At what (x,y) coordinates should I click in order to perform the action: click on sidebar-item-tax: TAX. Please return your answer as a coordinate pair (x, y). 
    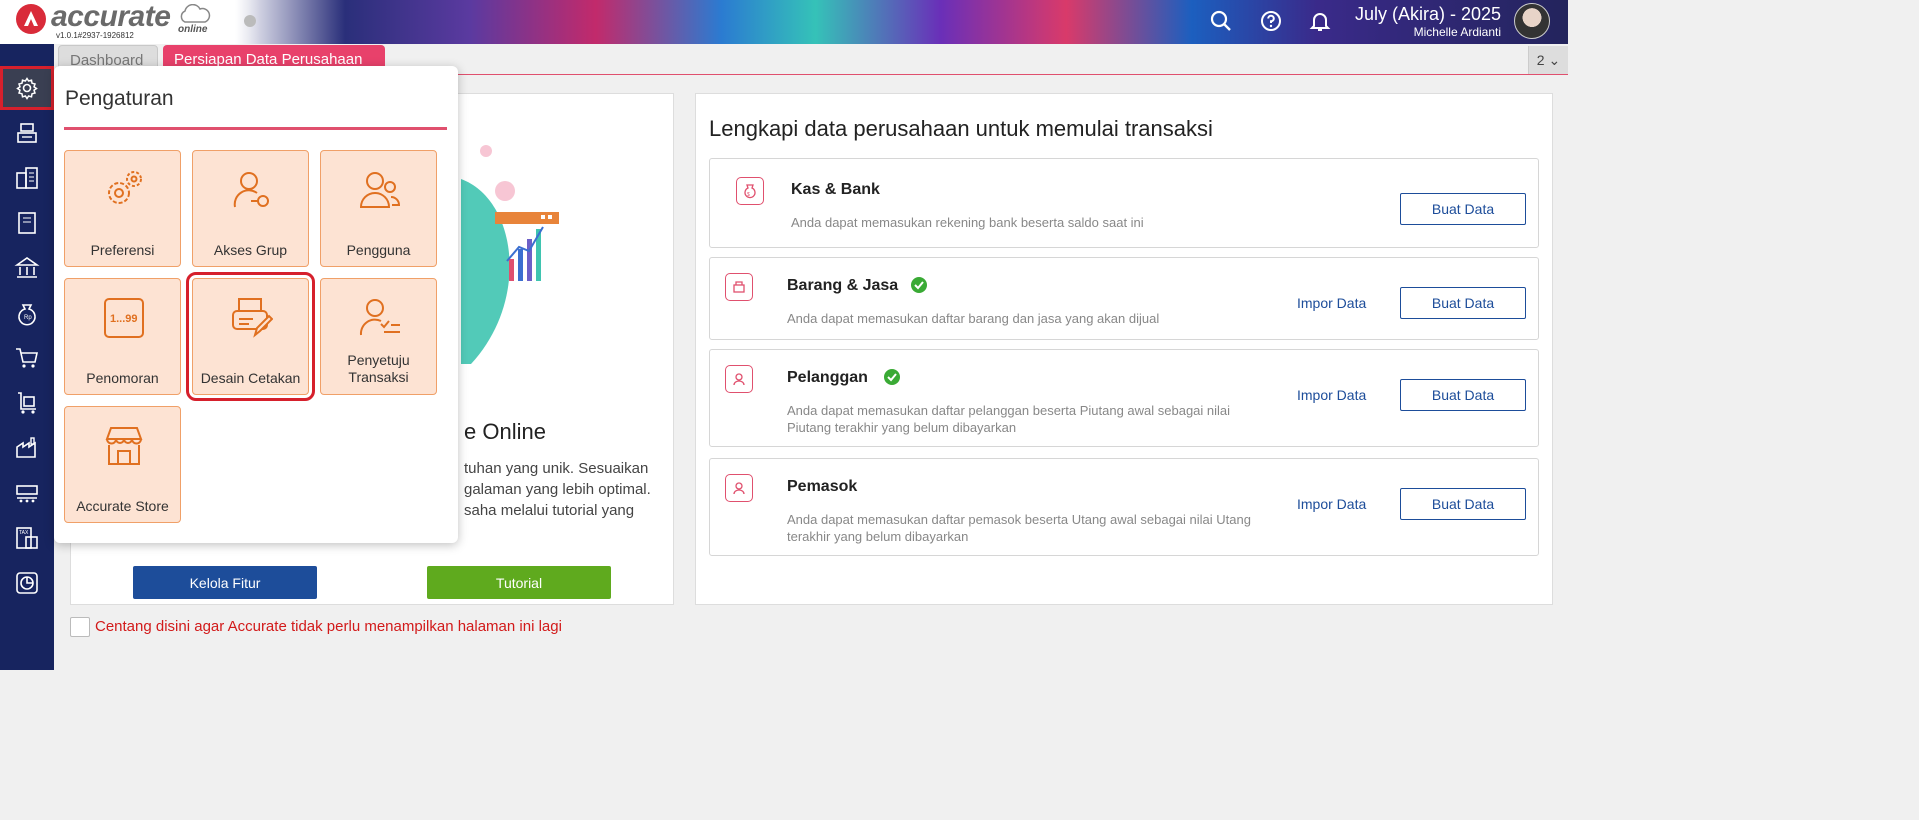
    Looking at the image, I should click on (27, 538).